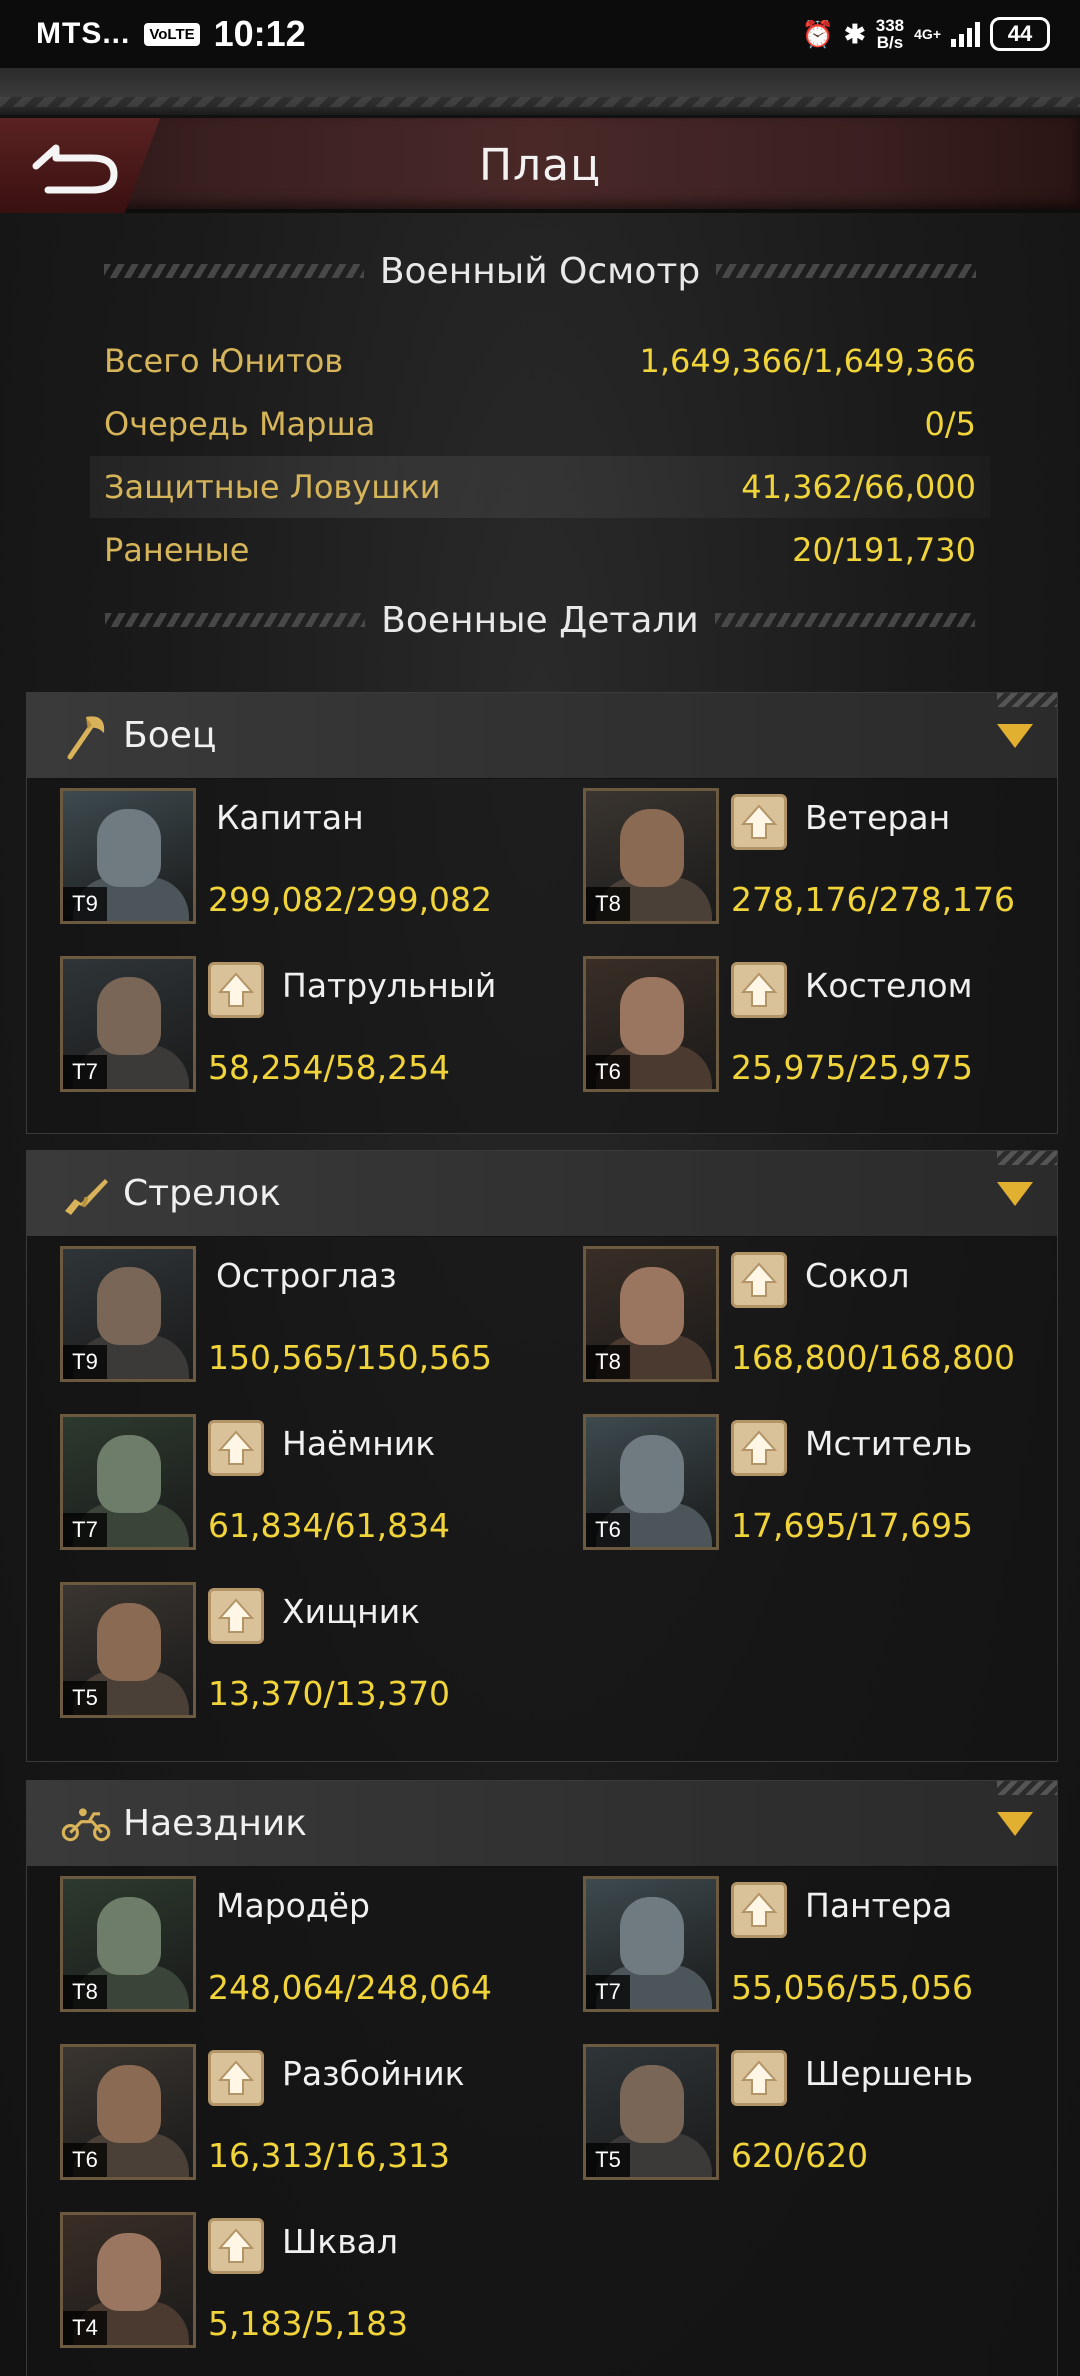 This screenshot has width=1080, height=2376. What do you see at coordinates (128, 2280) in the screenshot?
I see `unit-portrait: T4` at bounding box center [128, 2280].